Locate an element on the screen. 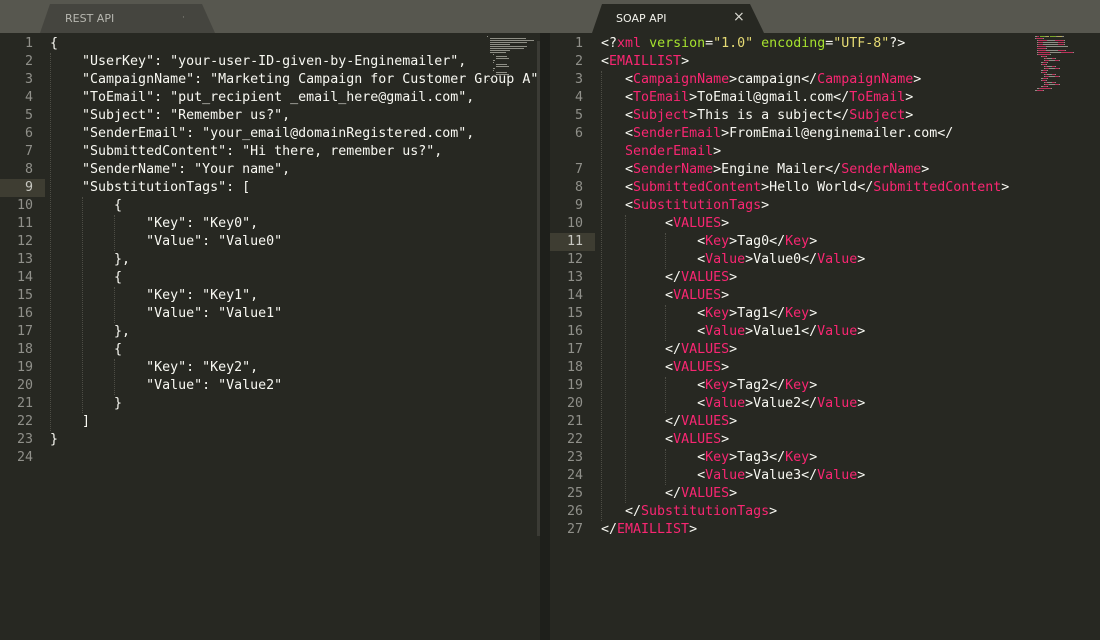 This screenshot has width=1100, height=640. code-line: "Value": "Value0" is located at coordinates (166, 242).